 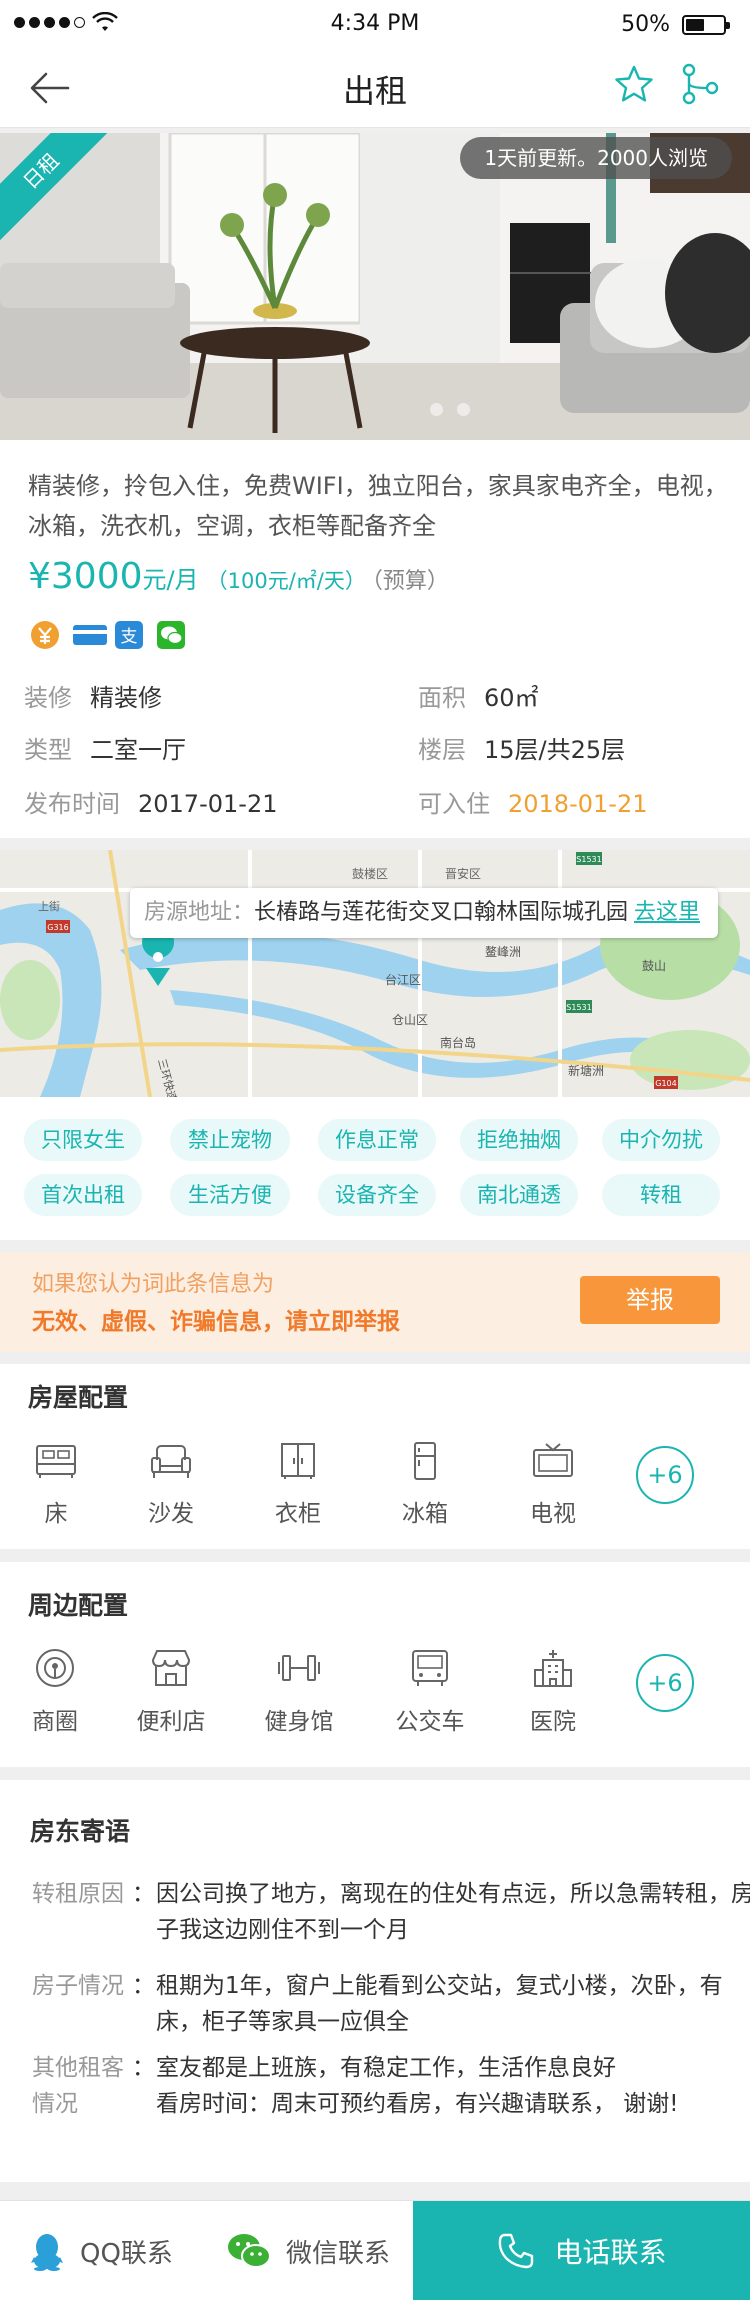 I want to click on map-label-nantaidao: 南台岛, so click(x=458, y=1042).